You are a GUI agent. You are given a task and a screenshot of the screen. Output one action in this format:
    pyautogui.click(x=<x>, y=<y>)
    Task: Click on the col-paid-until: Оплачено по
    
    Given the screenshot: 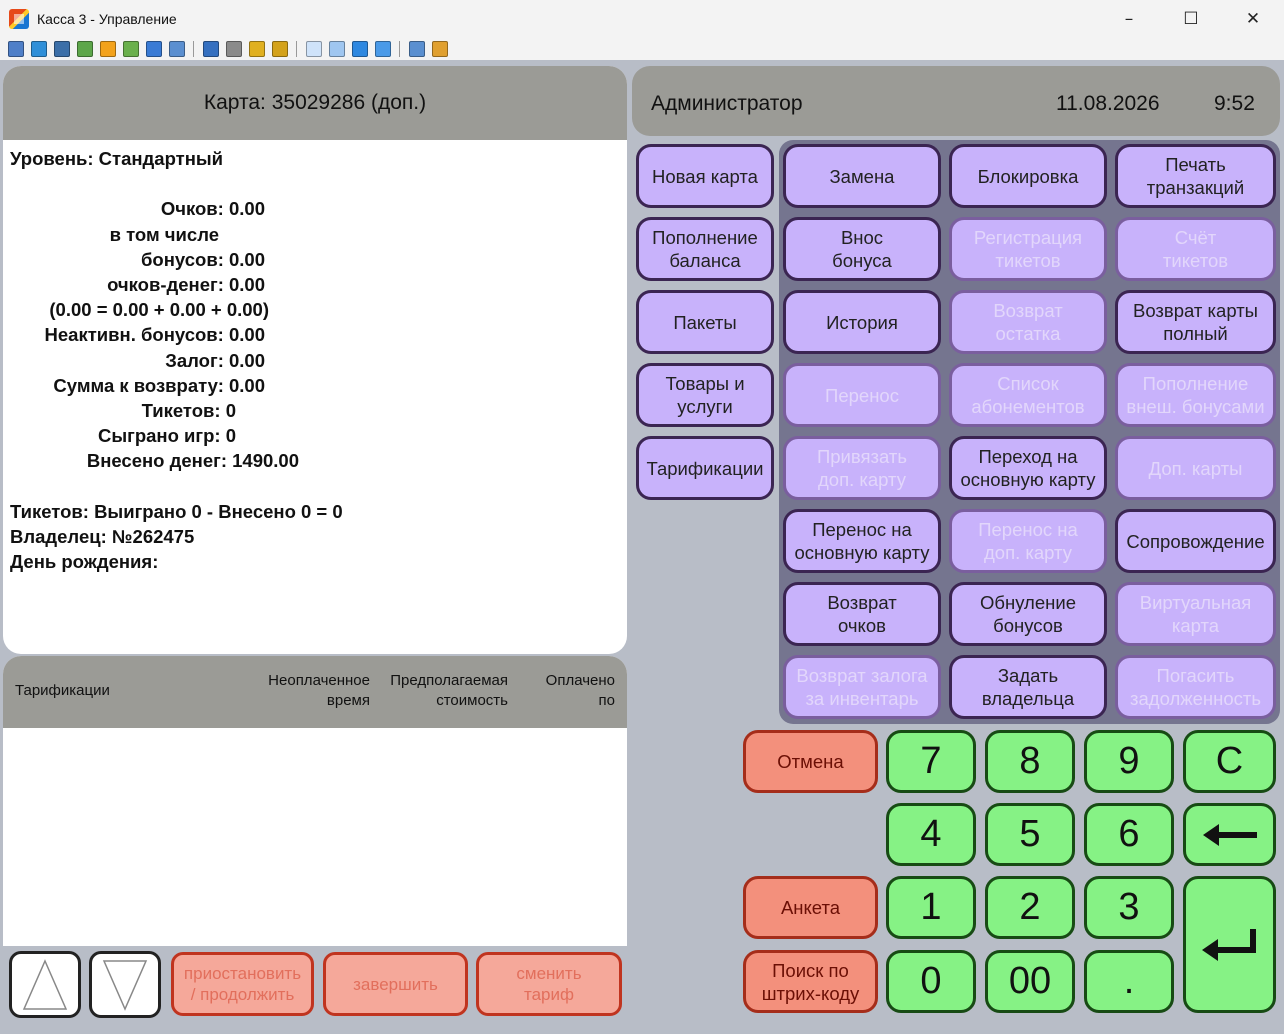 What is the action you would take?
    pyautogui.click(x=580, y=690)
    